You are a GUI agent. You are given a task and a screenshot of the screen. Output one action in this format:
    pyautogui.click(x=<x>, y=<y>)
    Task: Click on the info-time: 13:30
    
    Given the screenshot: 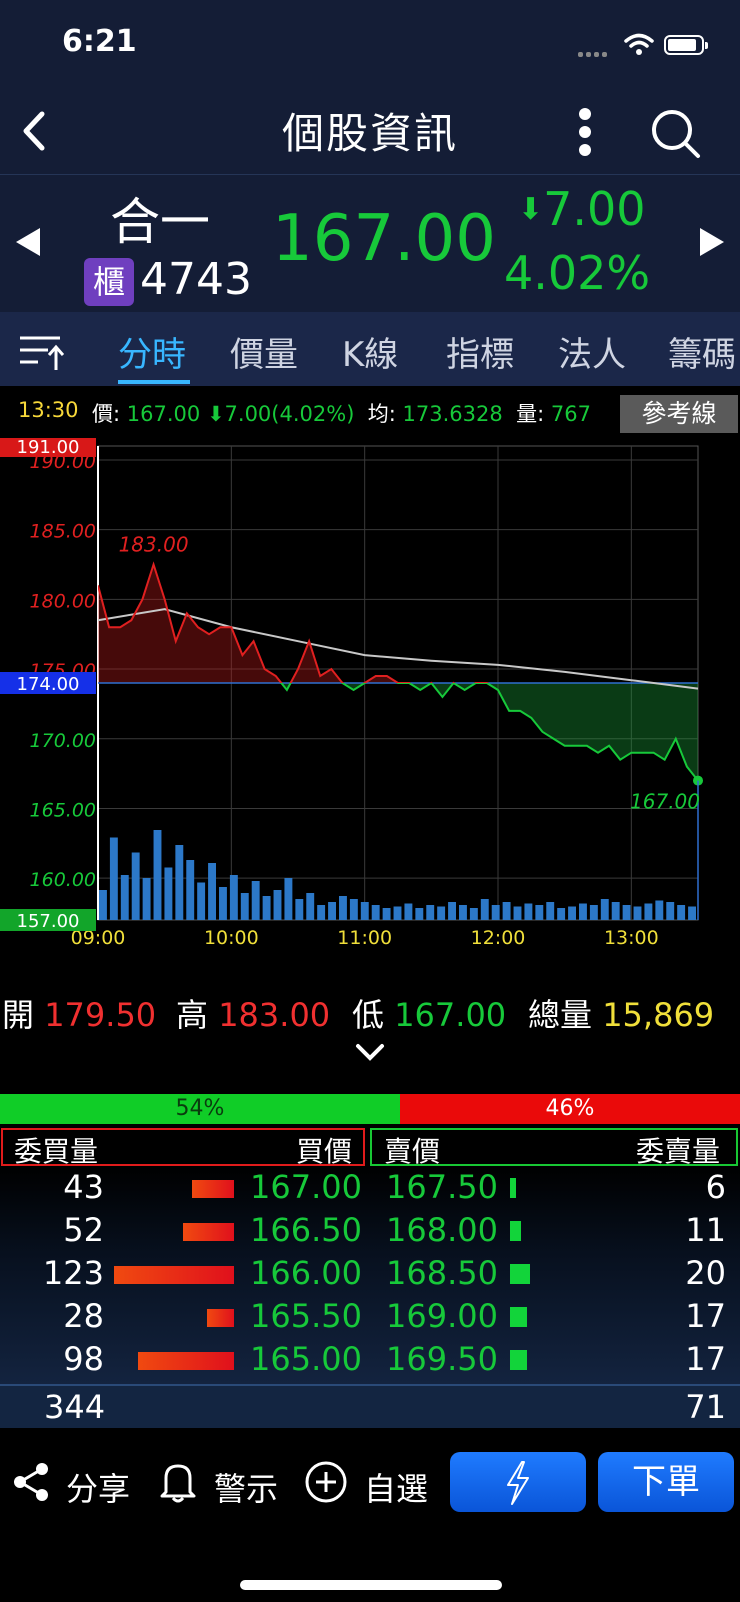 What is the action you would take?
    pyautogui.click(x=48, y=410)
    